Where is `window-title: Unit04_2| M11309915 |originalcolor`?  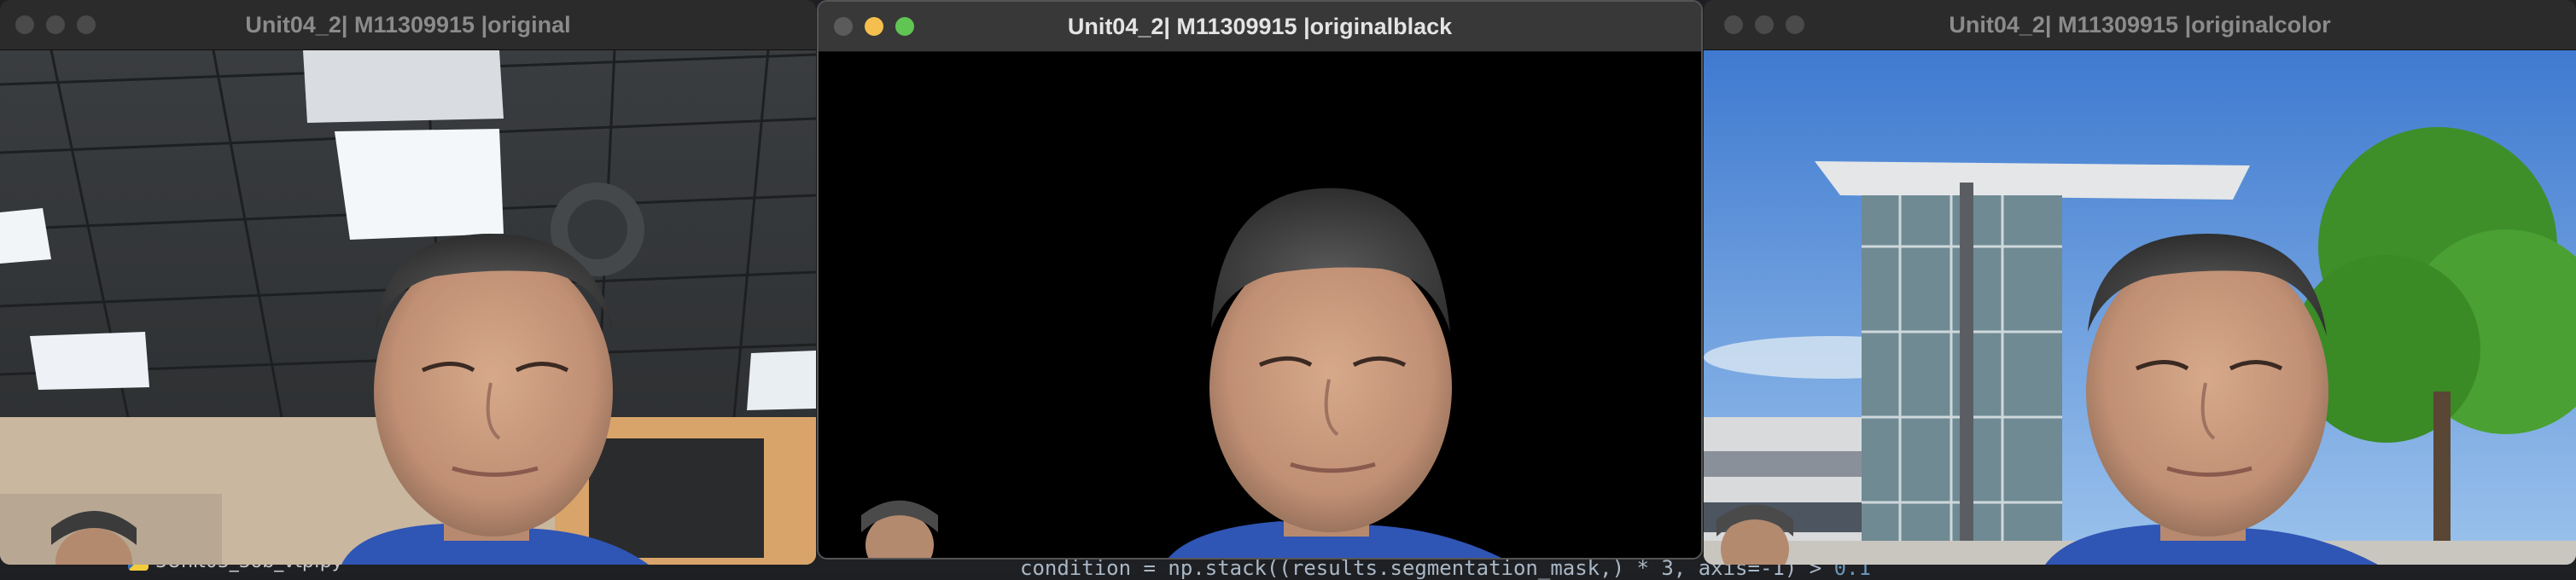 window-title: Unit04_2| M11309915 |originalcolor is located at coordinates (2140, 25).